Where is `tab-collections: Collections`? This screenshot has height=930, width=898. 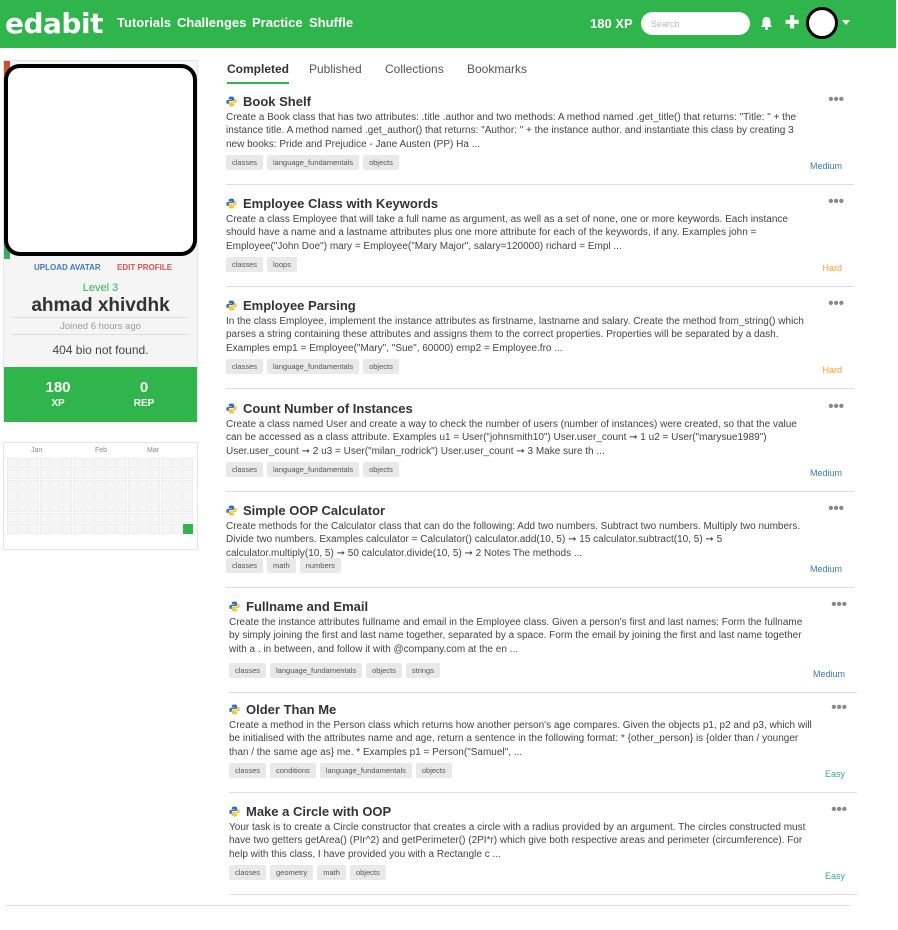
tab-collections: Collections is located at coordinates (414, 69).